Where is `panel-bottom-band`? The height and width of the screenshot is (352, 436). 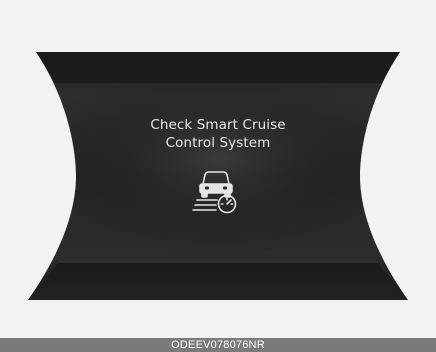
panel-bottom-band is located at coordinates (218, 281).